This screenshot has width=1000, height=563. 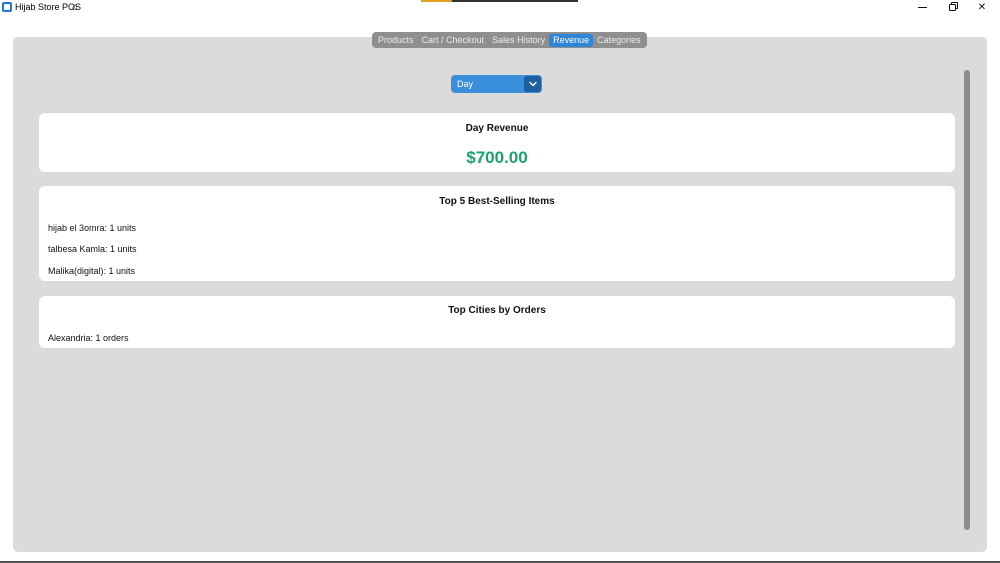 I want to click on dropdown-toggle, so click(x=532, y=84).